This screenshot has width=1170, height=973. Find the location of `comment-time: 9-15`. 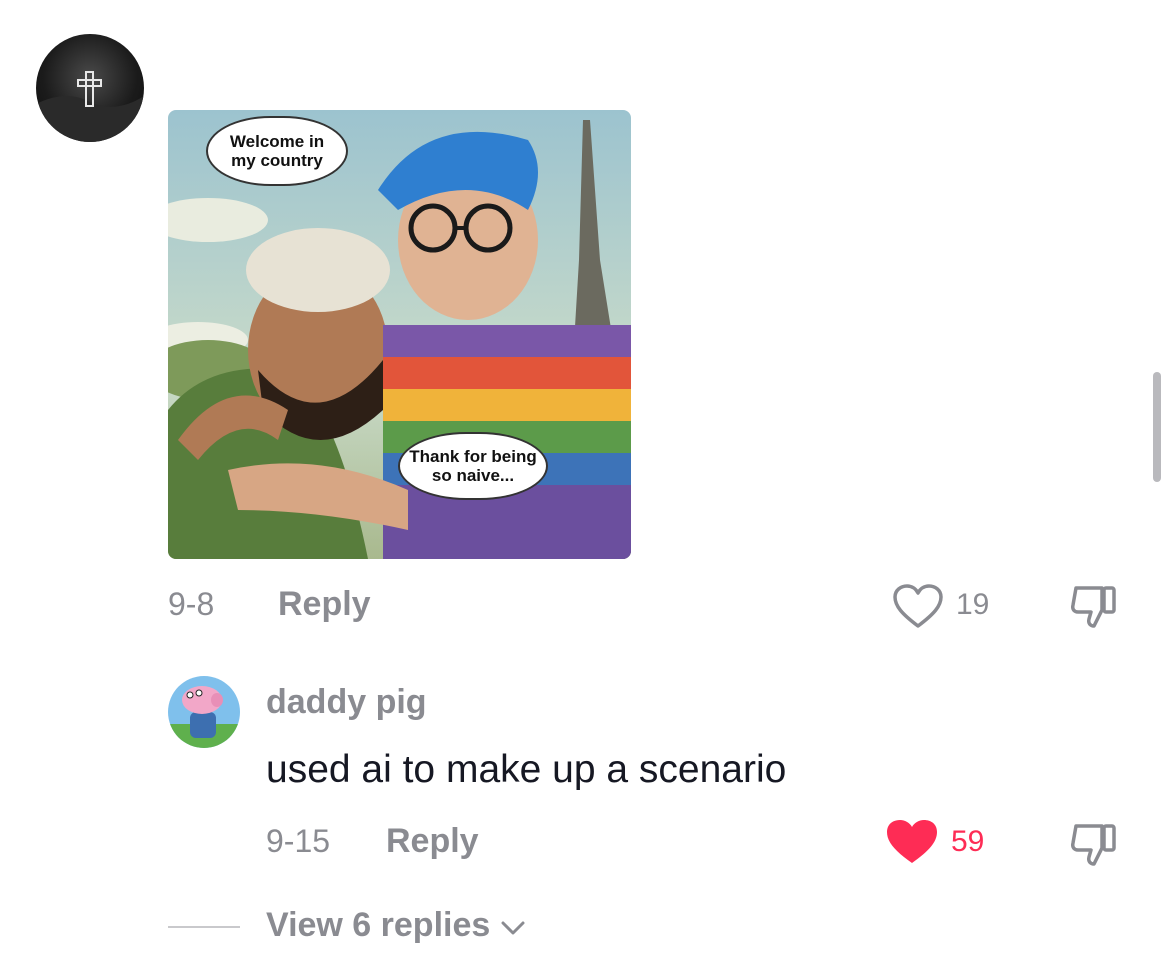

comment-time: 9-15 is located at coordinates (298, 841).